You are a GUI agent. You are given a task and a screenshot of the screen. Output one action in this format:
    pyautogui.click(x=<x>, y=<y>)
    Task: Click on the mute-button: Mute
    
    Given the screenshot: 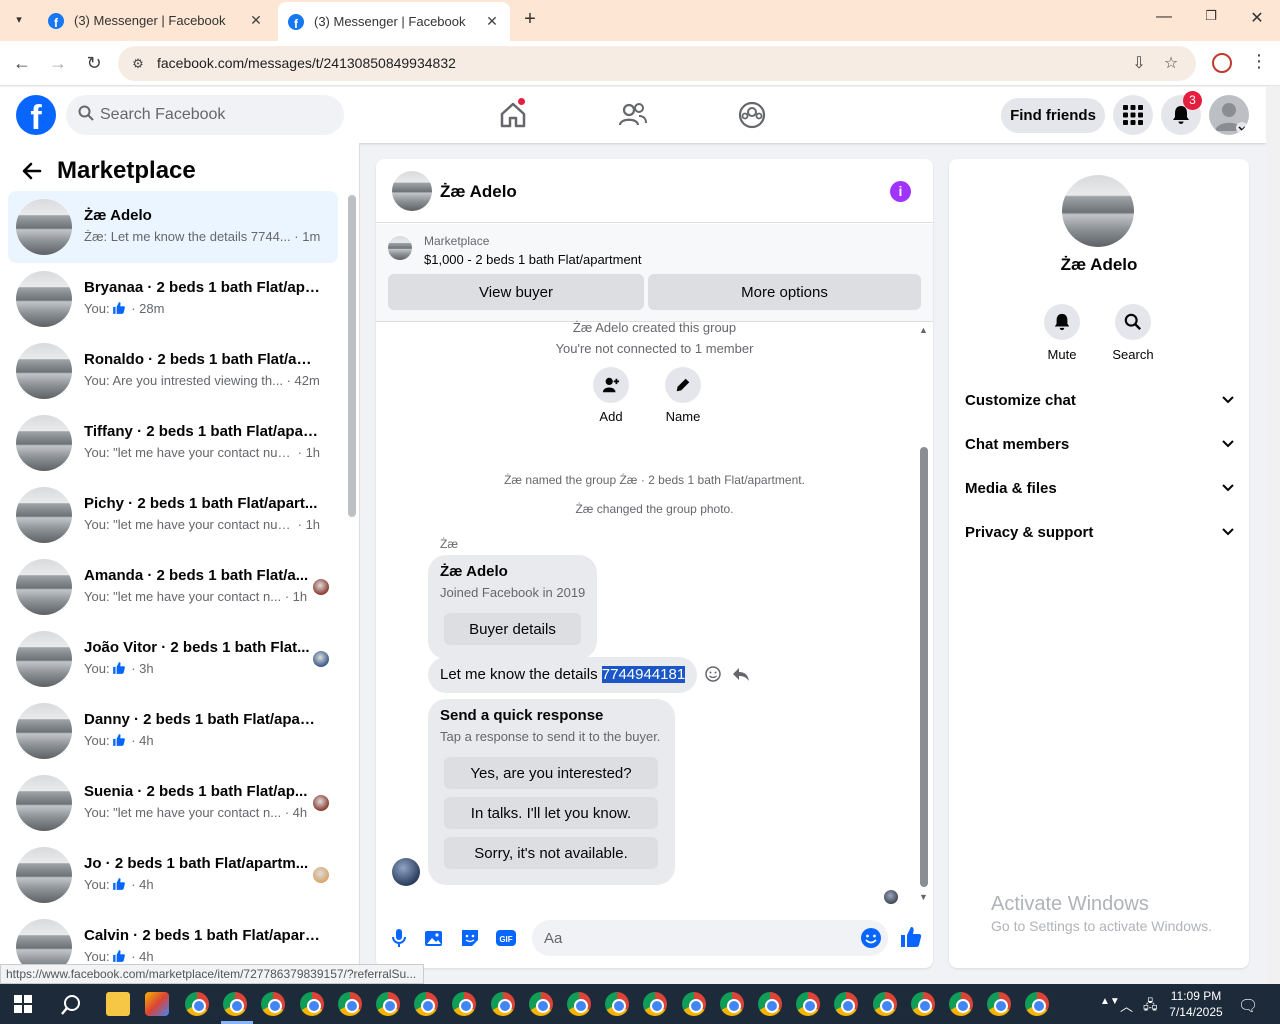 What is the action you would take?
    pyautogui.click(x=1062, y=333)
    